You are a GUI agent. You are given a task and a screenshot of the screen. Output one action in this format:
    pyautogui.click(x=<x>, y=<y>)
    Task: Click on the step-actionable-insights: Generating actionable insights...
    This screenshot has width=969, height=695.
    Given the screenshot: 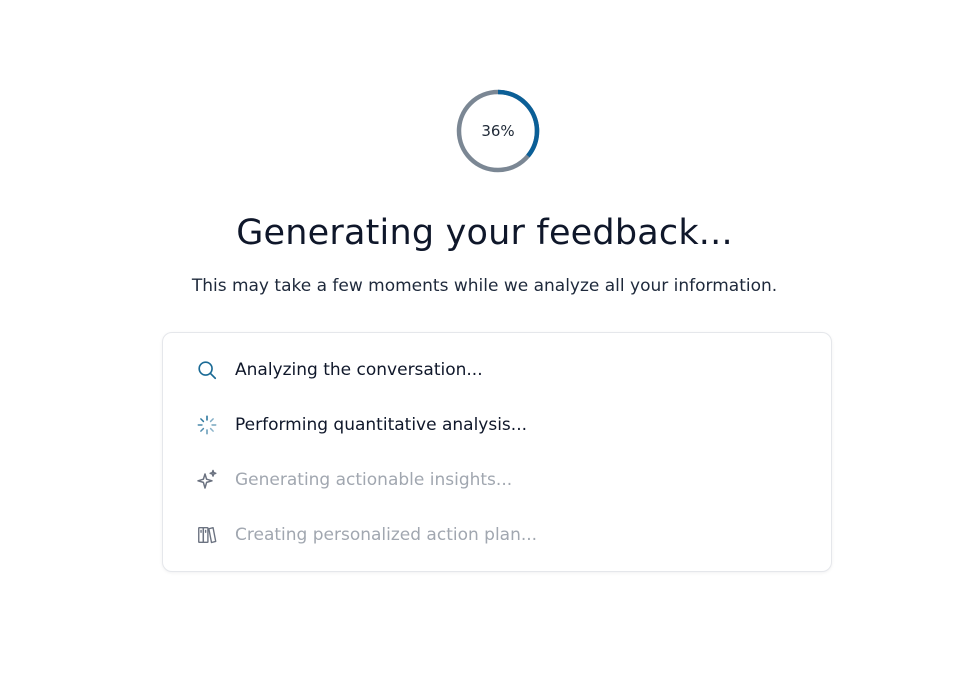 What is the action you would take?
    pyautogui.click(x=353, y=480)
    